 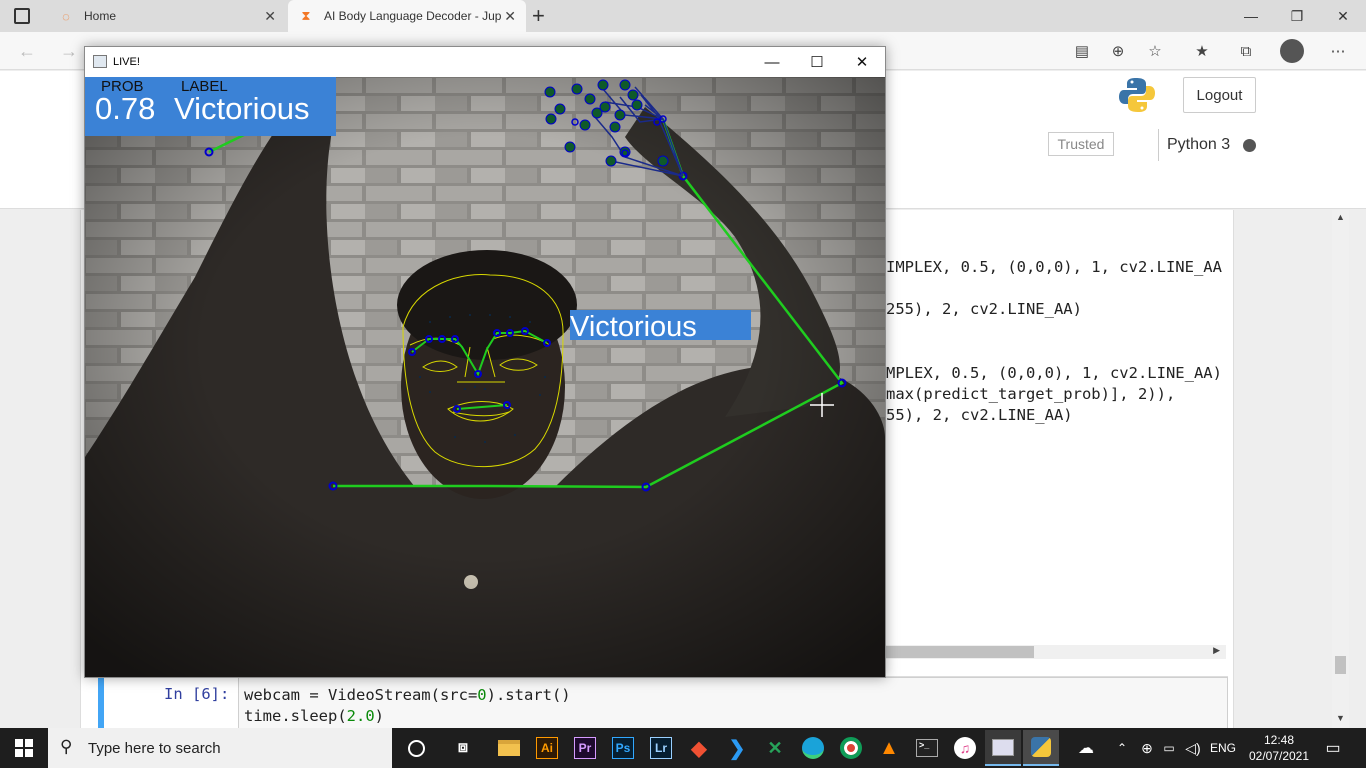 What do you see at coordinates (27, 51) in the screenshot?
I see `back-icon: ←` at bounding box center [27, 51].